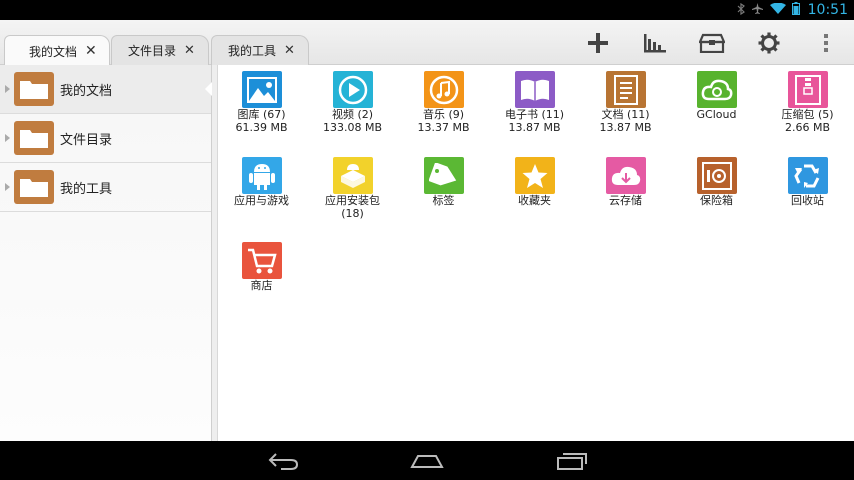 This screenshot has width=854, height=480. I want to click on category-music: 音乐 (9) 13.37 MB, so click(443, 99).